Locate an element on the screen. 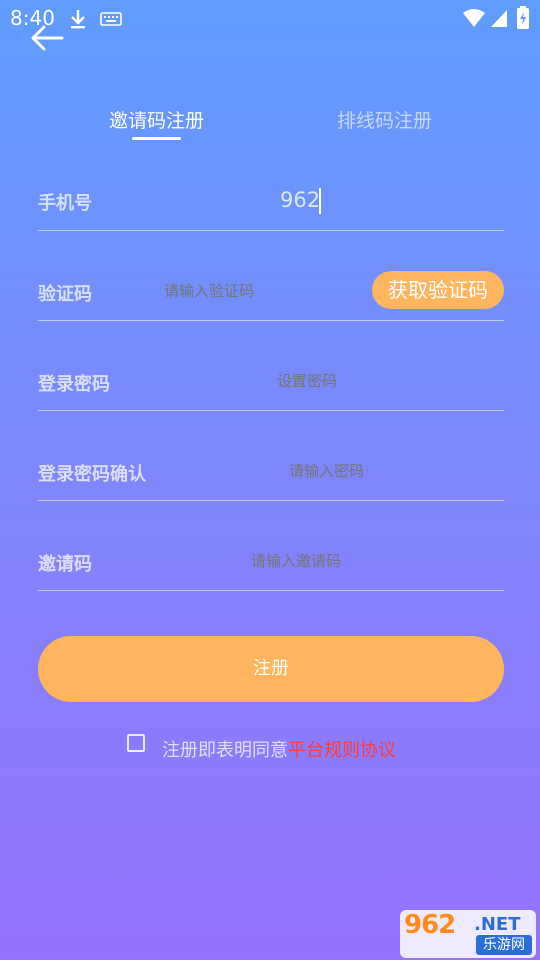 The height and width of the screenshot is (960, 540). register-button: 注册 is located at coordinates (271, 669).